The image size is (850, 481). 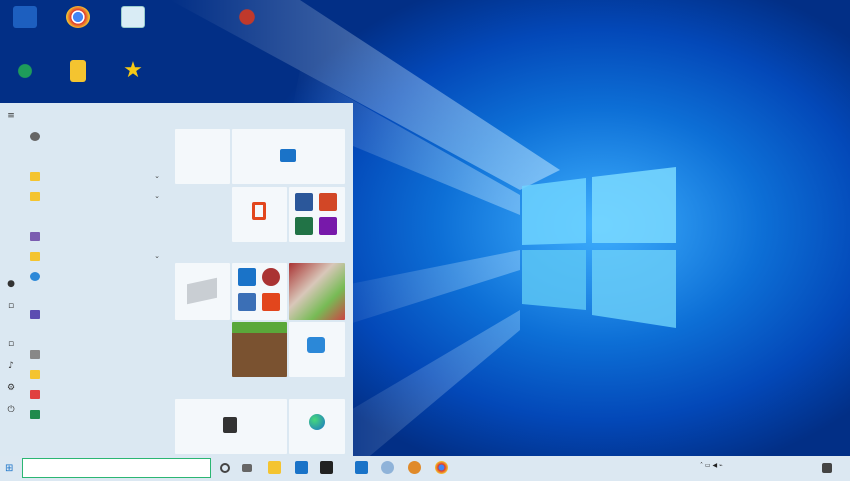 What do you see at coordinates (328, 226) in the screenshot?
I see `onenote-icon` at bounding box center [328, 226].